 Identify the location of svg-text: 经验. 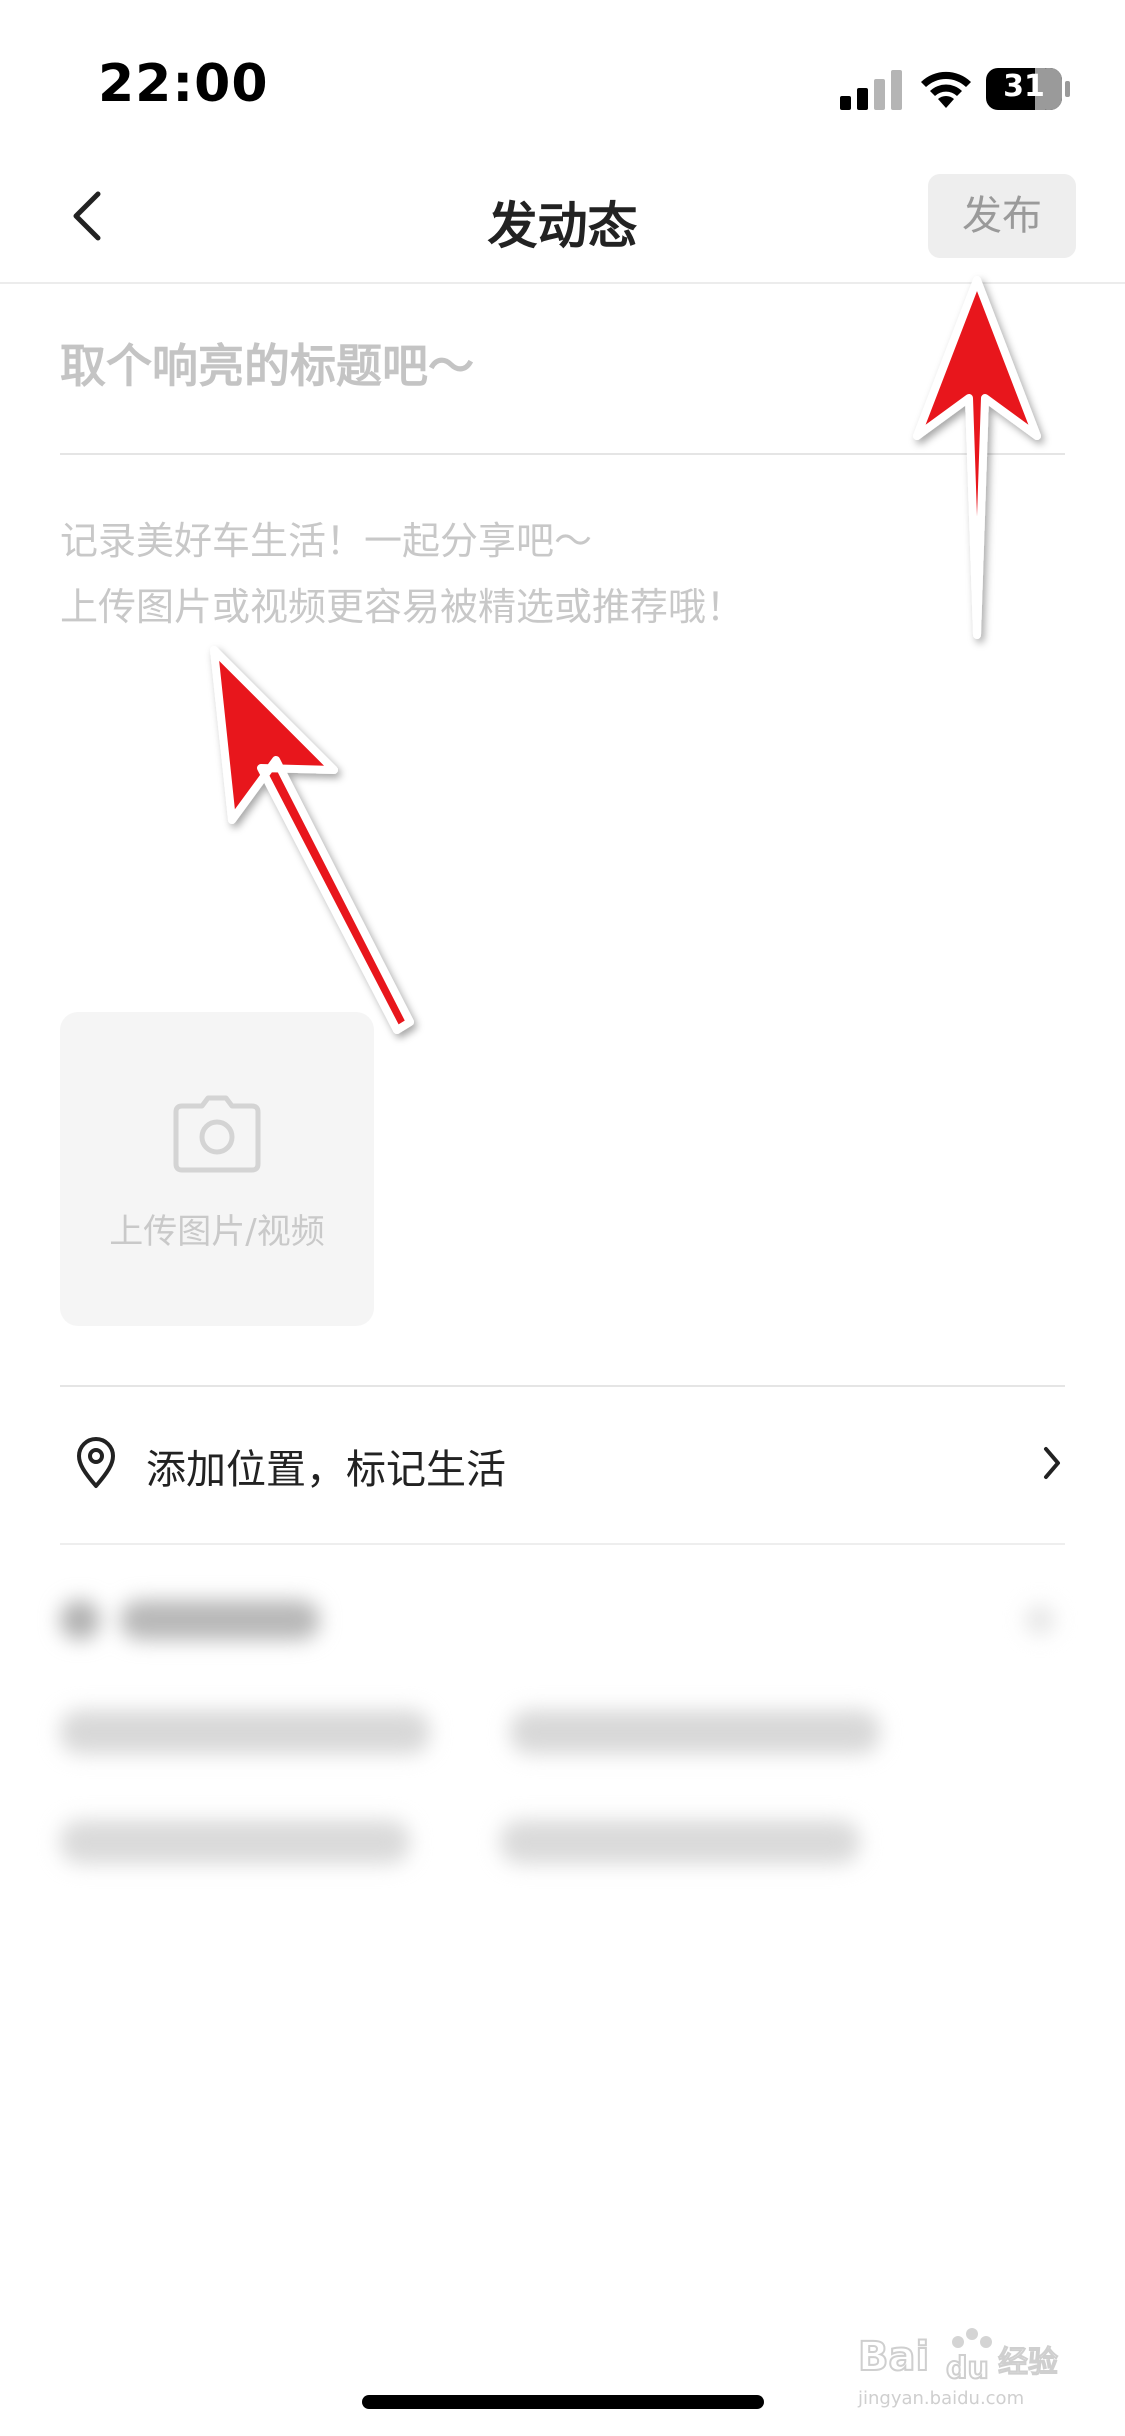
(1028, 2362).